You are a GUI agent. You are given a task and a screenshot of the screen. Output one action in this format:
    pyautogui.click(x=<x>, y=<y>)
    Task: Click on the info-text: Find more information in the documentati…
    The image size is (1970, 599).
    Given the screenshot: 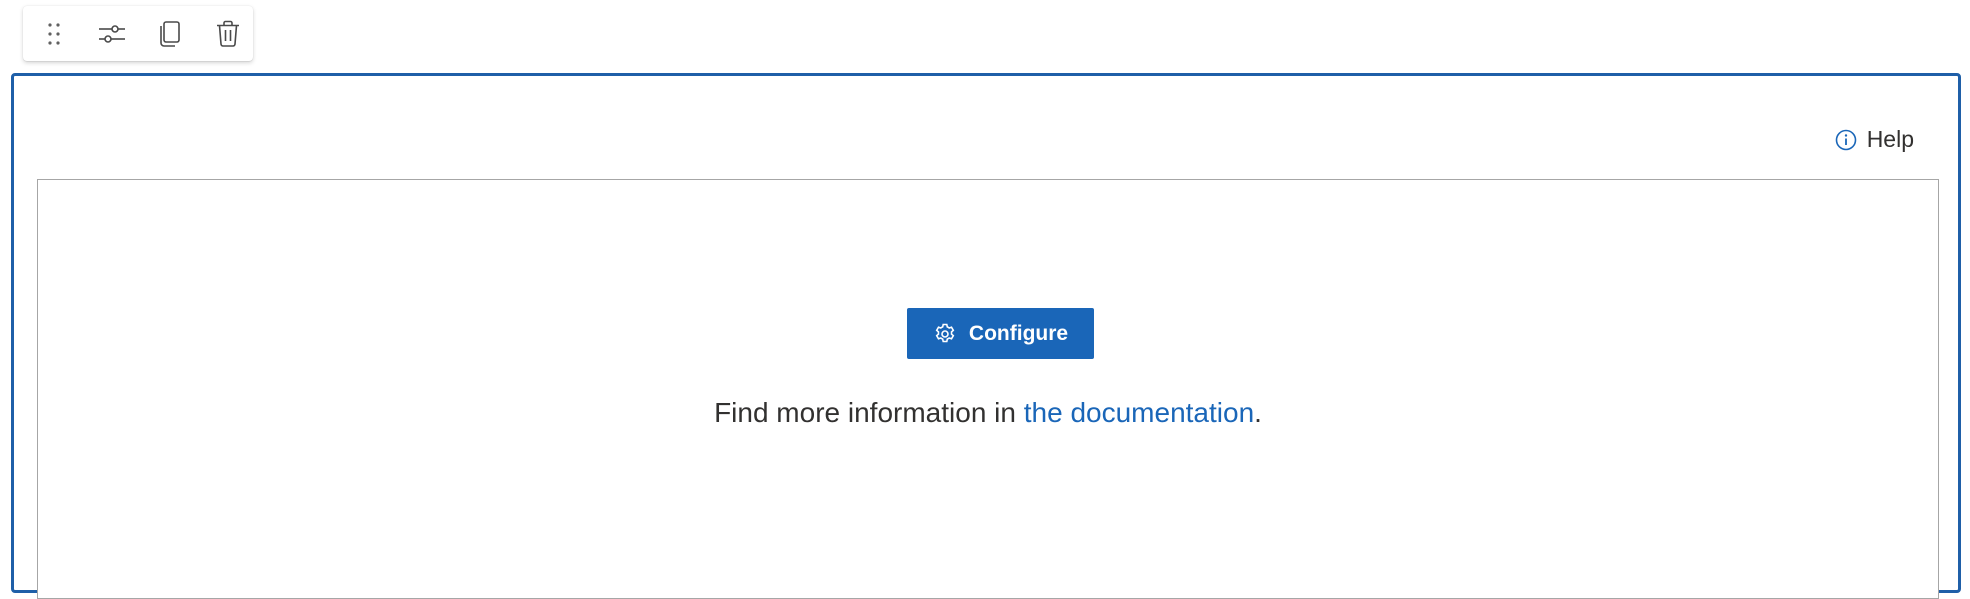 What is the action you would take?
    pyautogui.click(x=988, y=413)
    